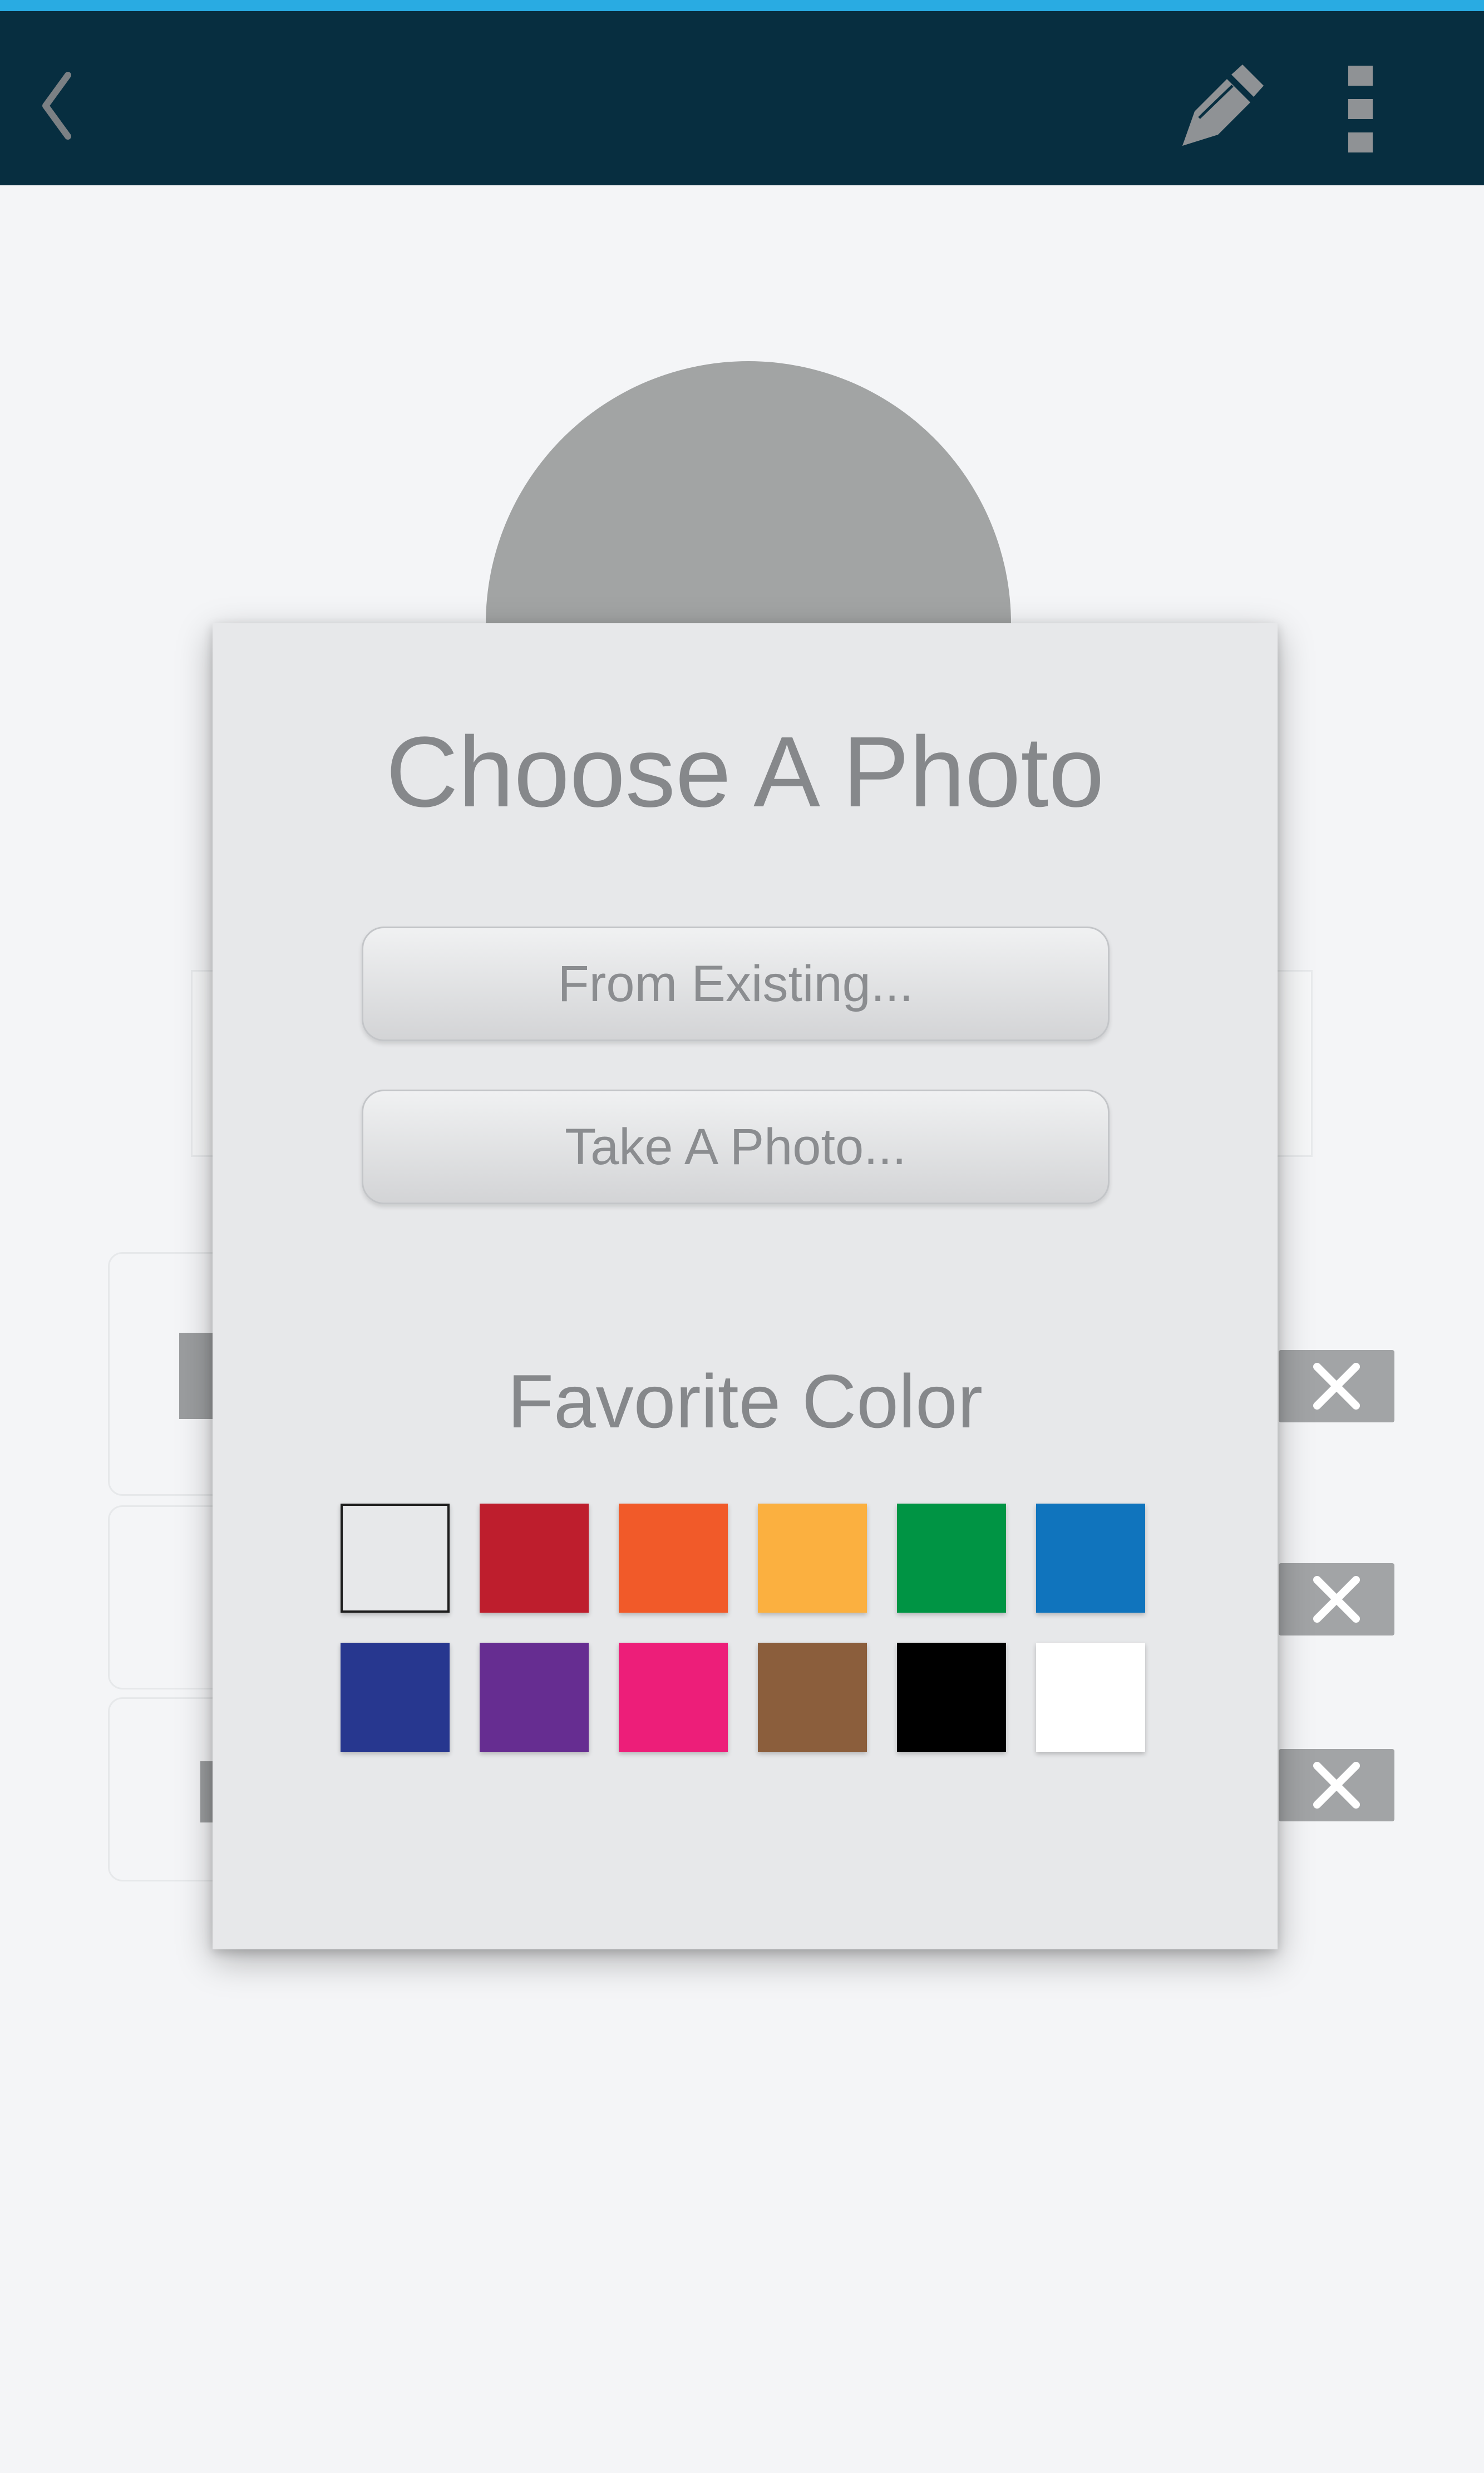 The width and height of the screenshot is (1484, 2473). Describe the element at coordinates (1360, 109) in the screenshot. I see `more-vertical-icon` at that location.